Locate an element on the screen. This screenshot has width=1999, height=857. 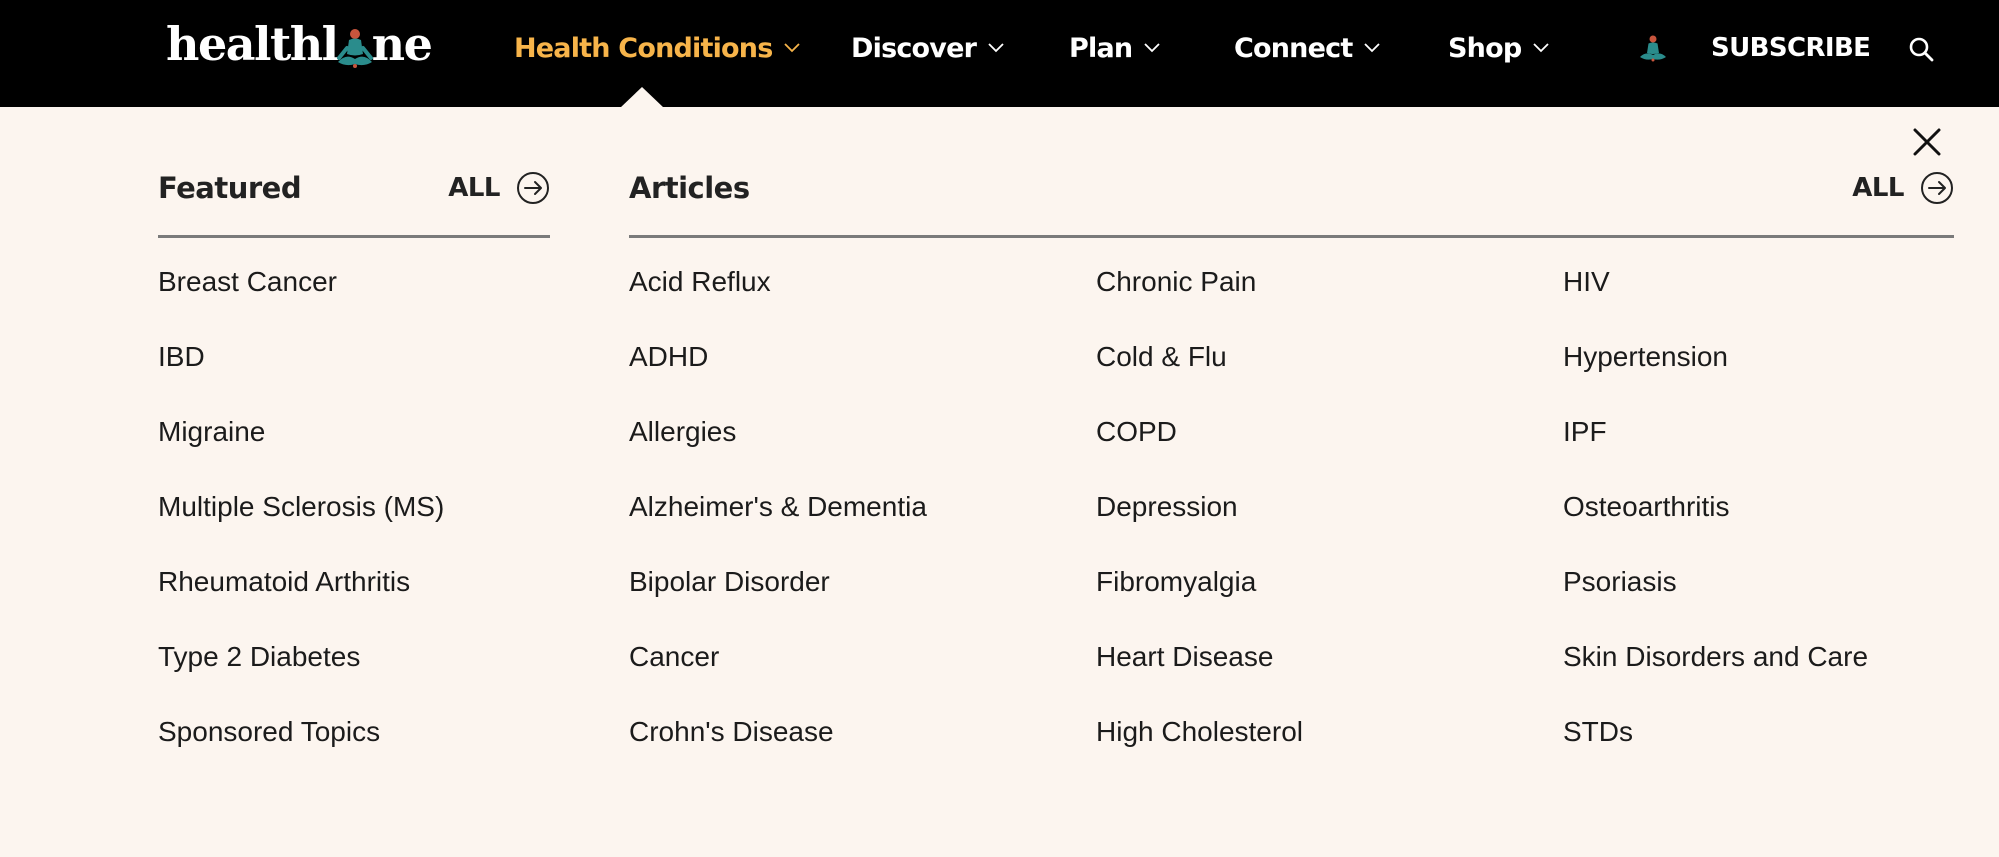
article-link: Bipolar Disorder is located at coordinates (778, 599).